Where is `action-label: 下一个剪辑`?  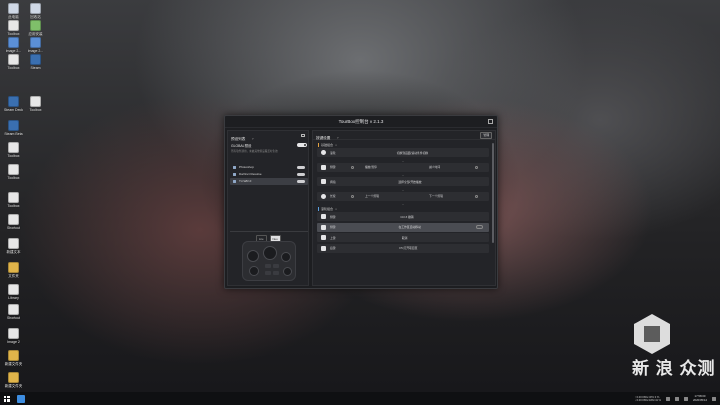
action-label: 下一个剪辑 is located at coordinates (436, 196).